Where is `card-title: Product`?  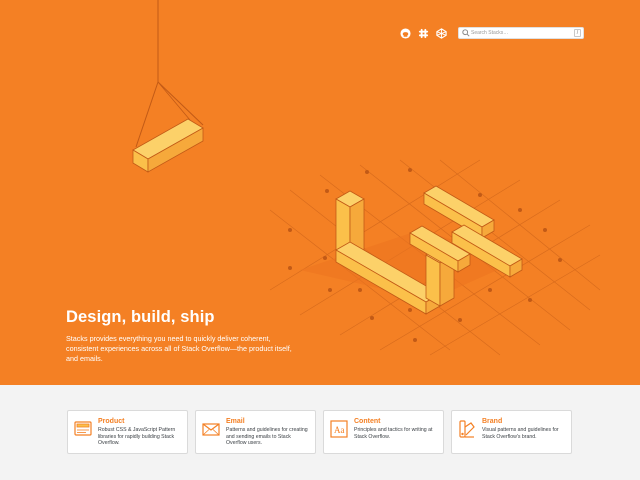
card-title: Product is located at coordinates (111, 421).